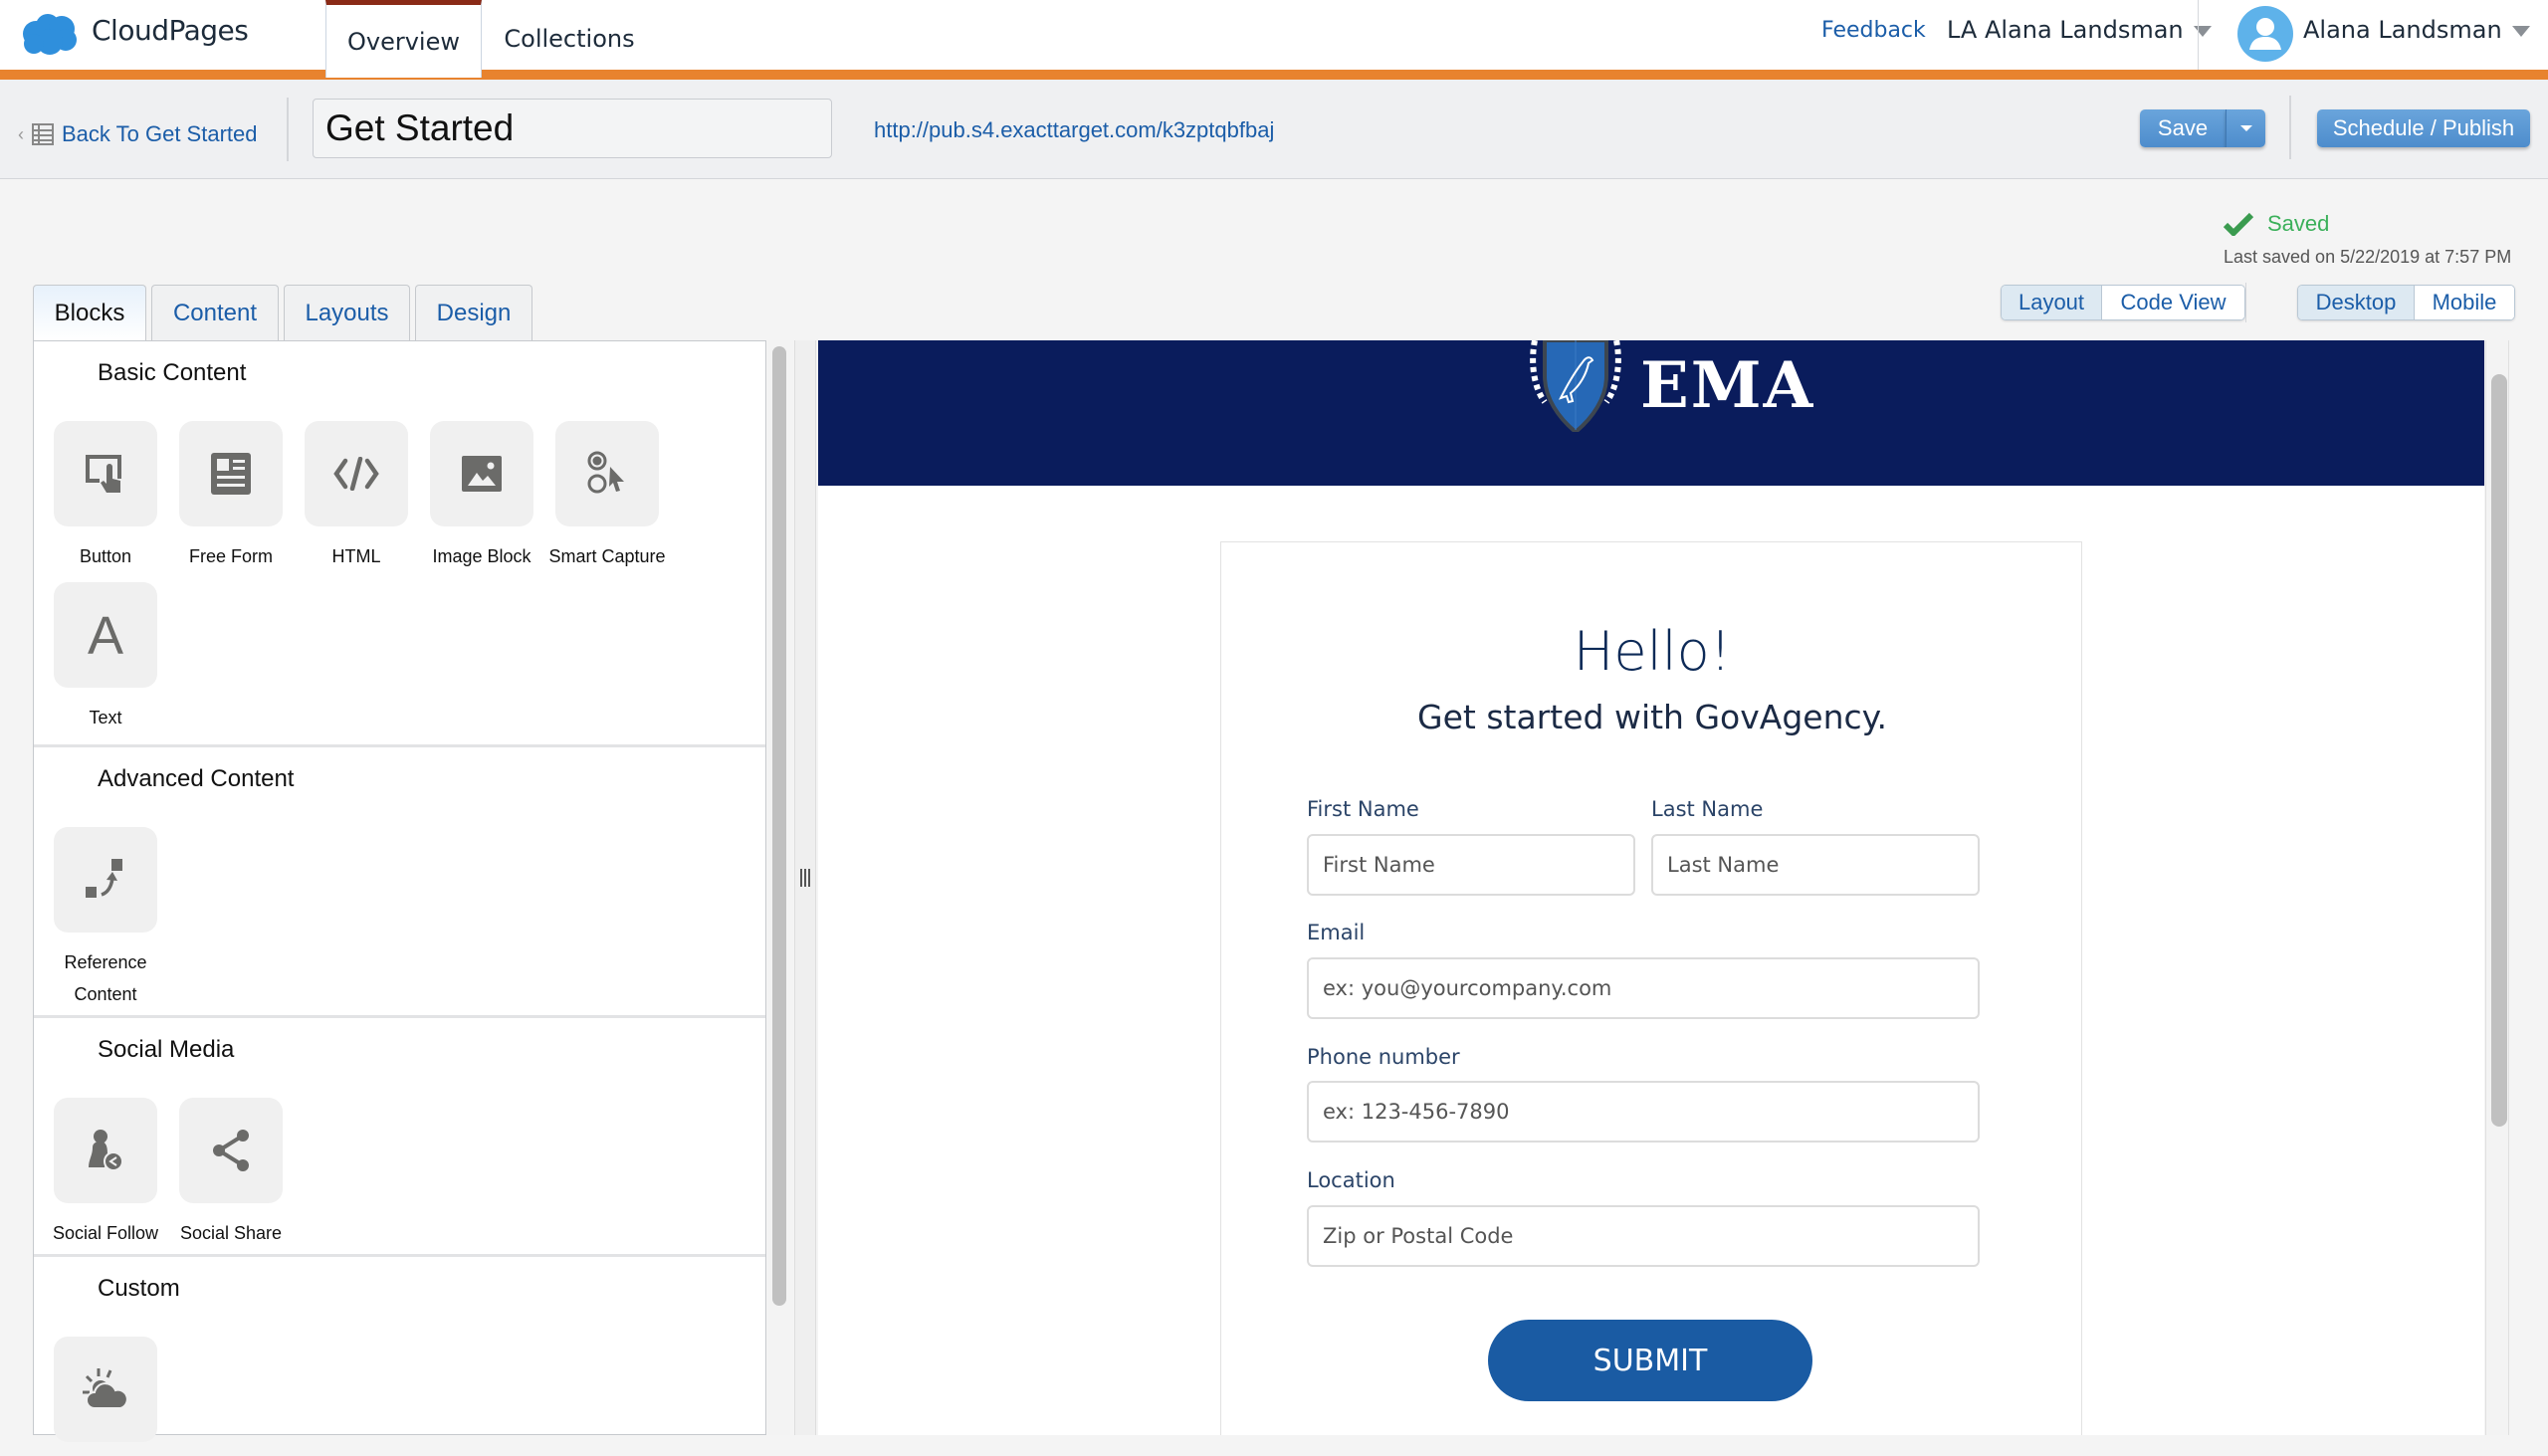 This screenshot has width=2548, height=1456. Describe the element at coordinates (1363, 809) in the screenshot. I see `first-name-label: First Name` at that location.